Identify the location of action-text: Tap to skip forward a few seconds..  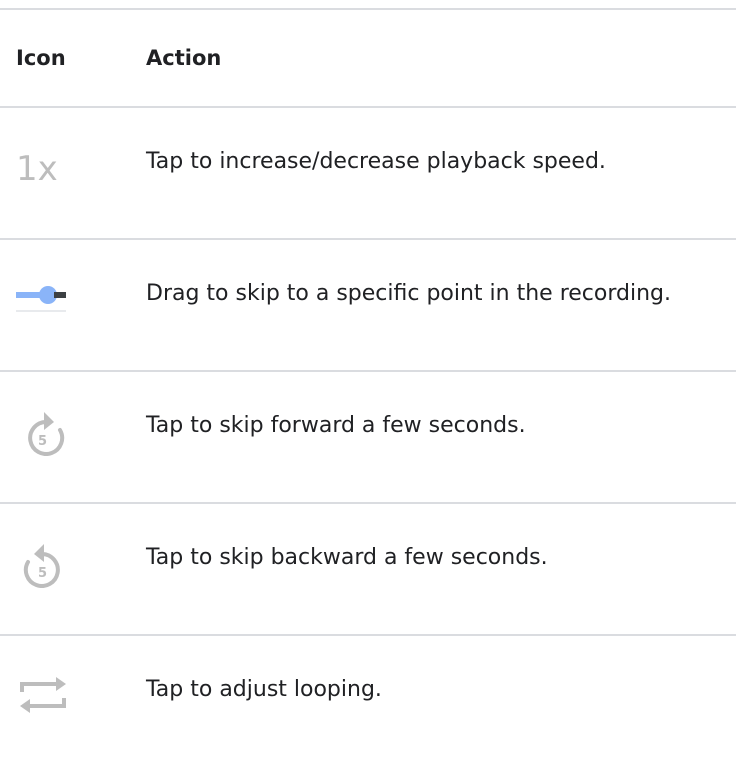
(336, 425).